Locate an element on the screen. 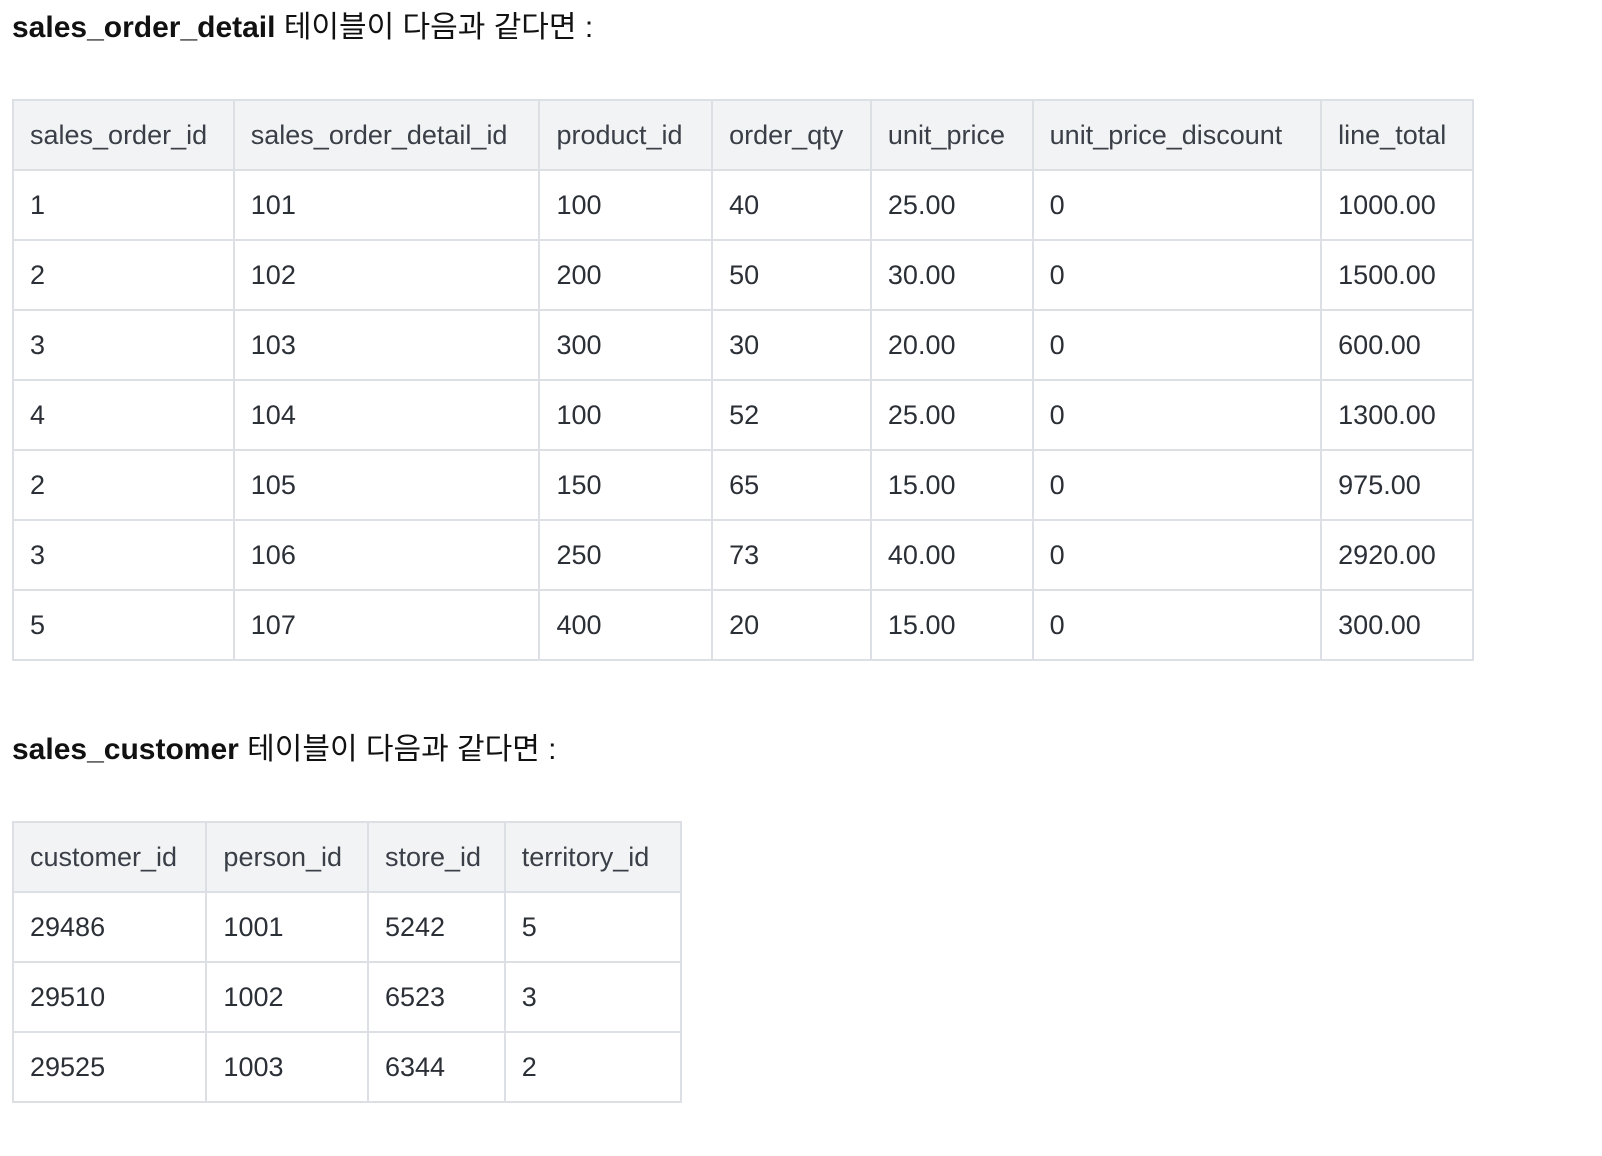 The width and height of the screenshot is (1602, 1156). table-row: 1 101 100 40 25.00 0 1000.00 is located at coordinates (743, 205).